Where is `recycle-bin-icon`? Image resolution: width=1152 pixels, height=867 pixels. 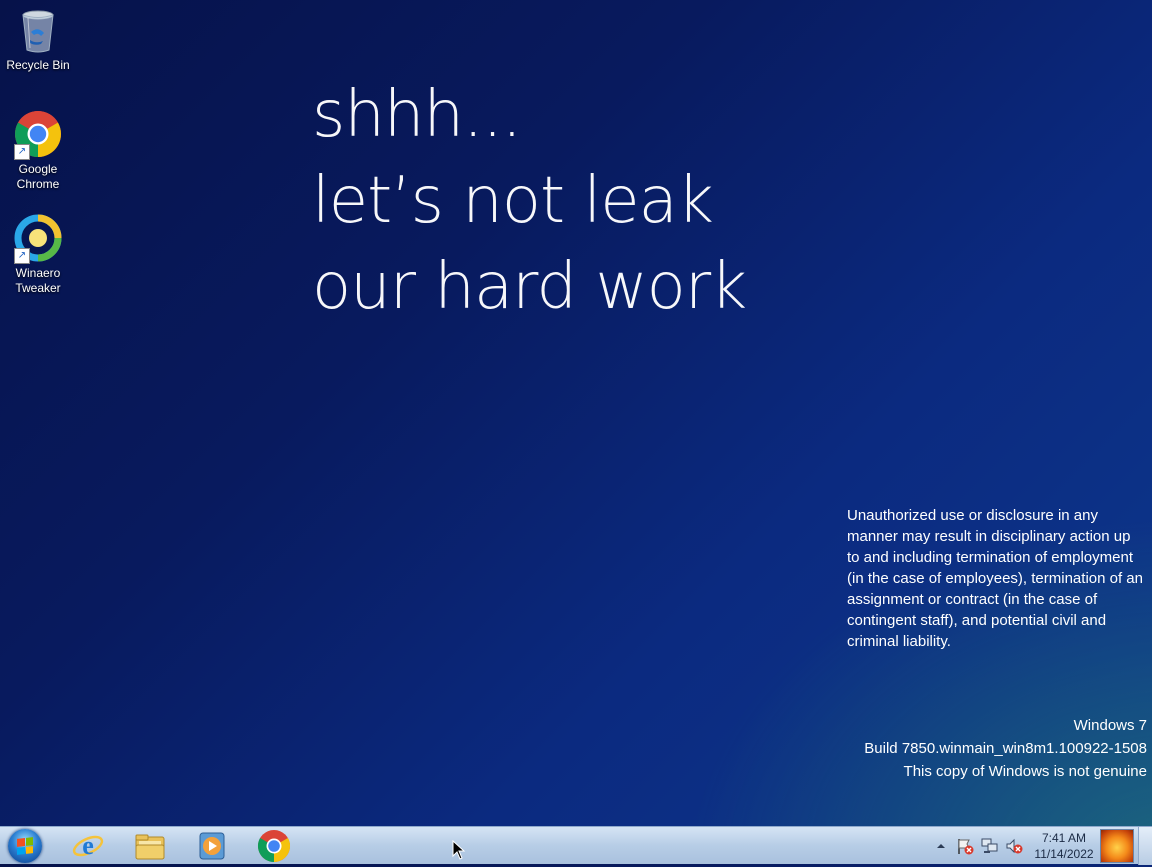
recycle-bin-icon is located at coordinates (38, 30).